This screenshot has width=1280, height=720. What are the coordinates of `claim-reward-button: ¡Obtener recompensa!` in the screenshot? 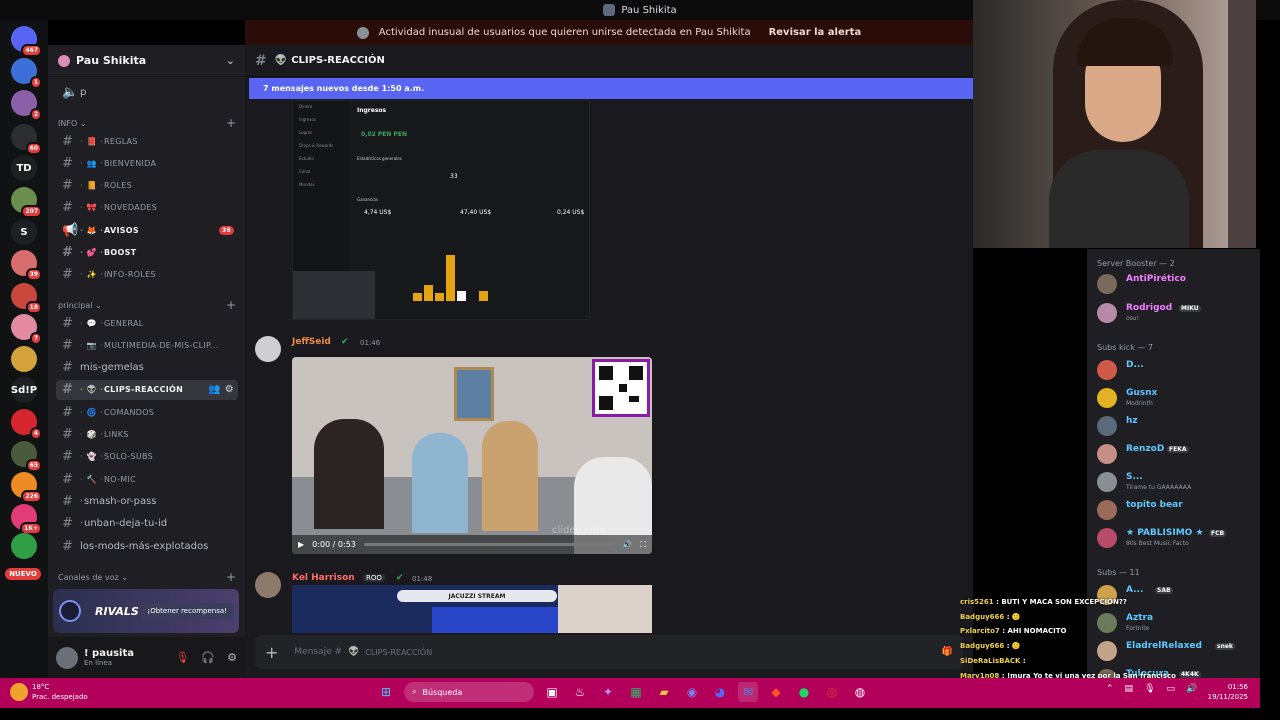 It's located at (187, 611).